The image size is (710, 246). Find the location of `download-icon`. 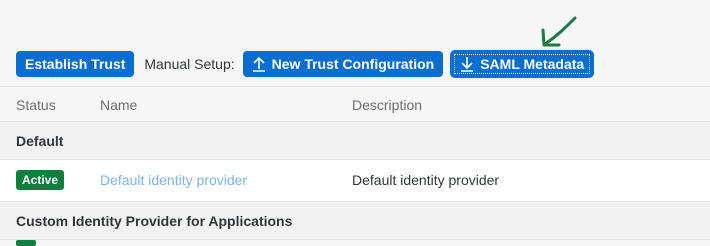

download-icon is located at coordinates (467, 64).